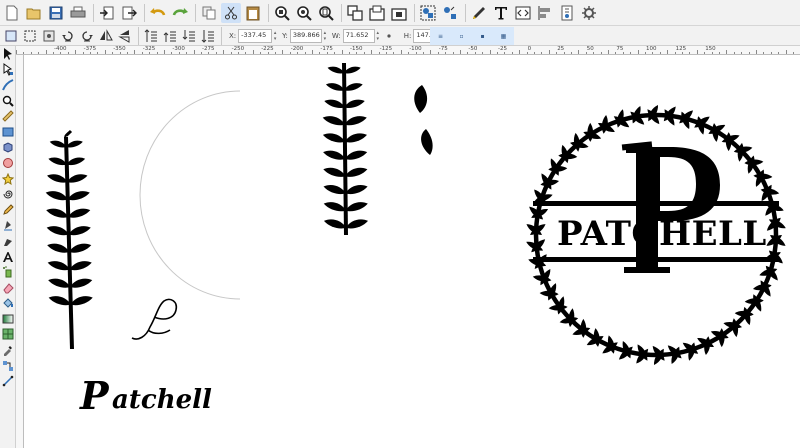  What do you see at coordinates (107, 13) in the screenshot?
I see `import-icon` at bounding box center [107, 13].